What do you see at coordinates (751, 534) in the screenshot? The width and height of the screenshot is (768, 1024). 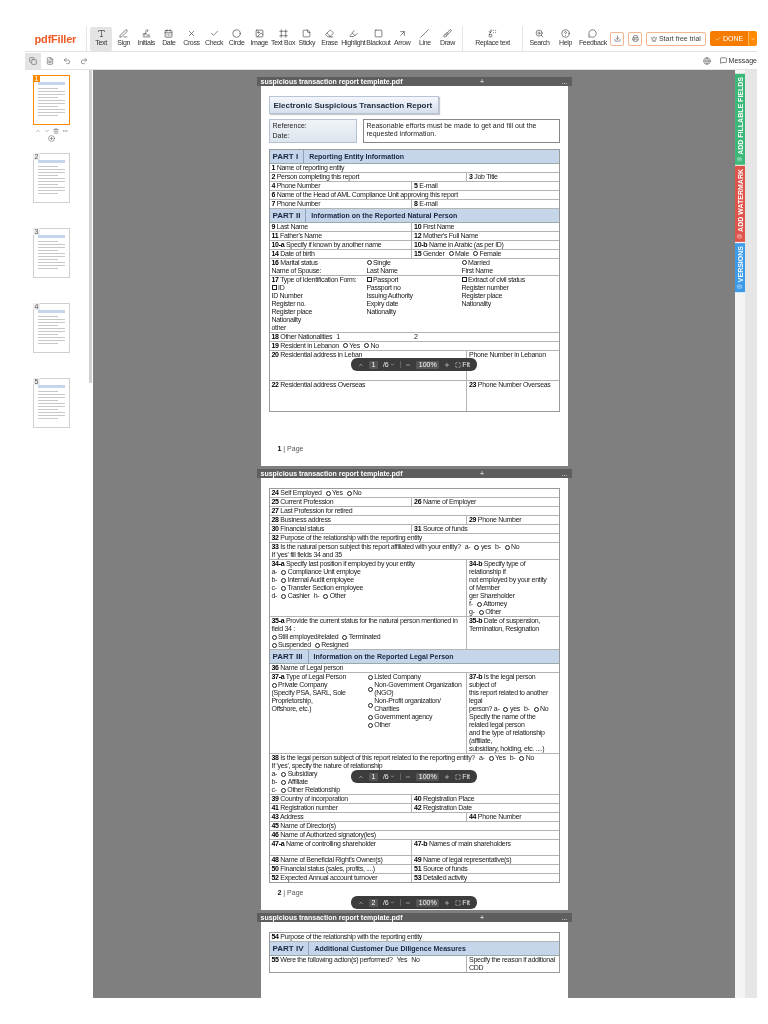 I see `scrollbar-track` at bounding box center [751, 534].